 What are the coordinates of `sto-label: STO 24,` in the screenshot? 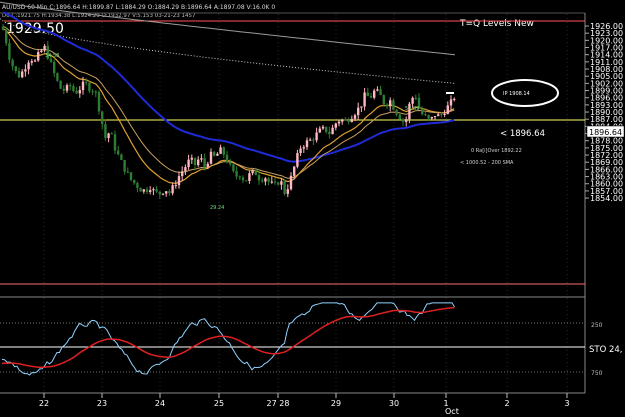 It's located at (606, 350).